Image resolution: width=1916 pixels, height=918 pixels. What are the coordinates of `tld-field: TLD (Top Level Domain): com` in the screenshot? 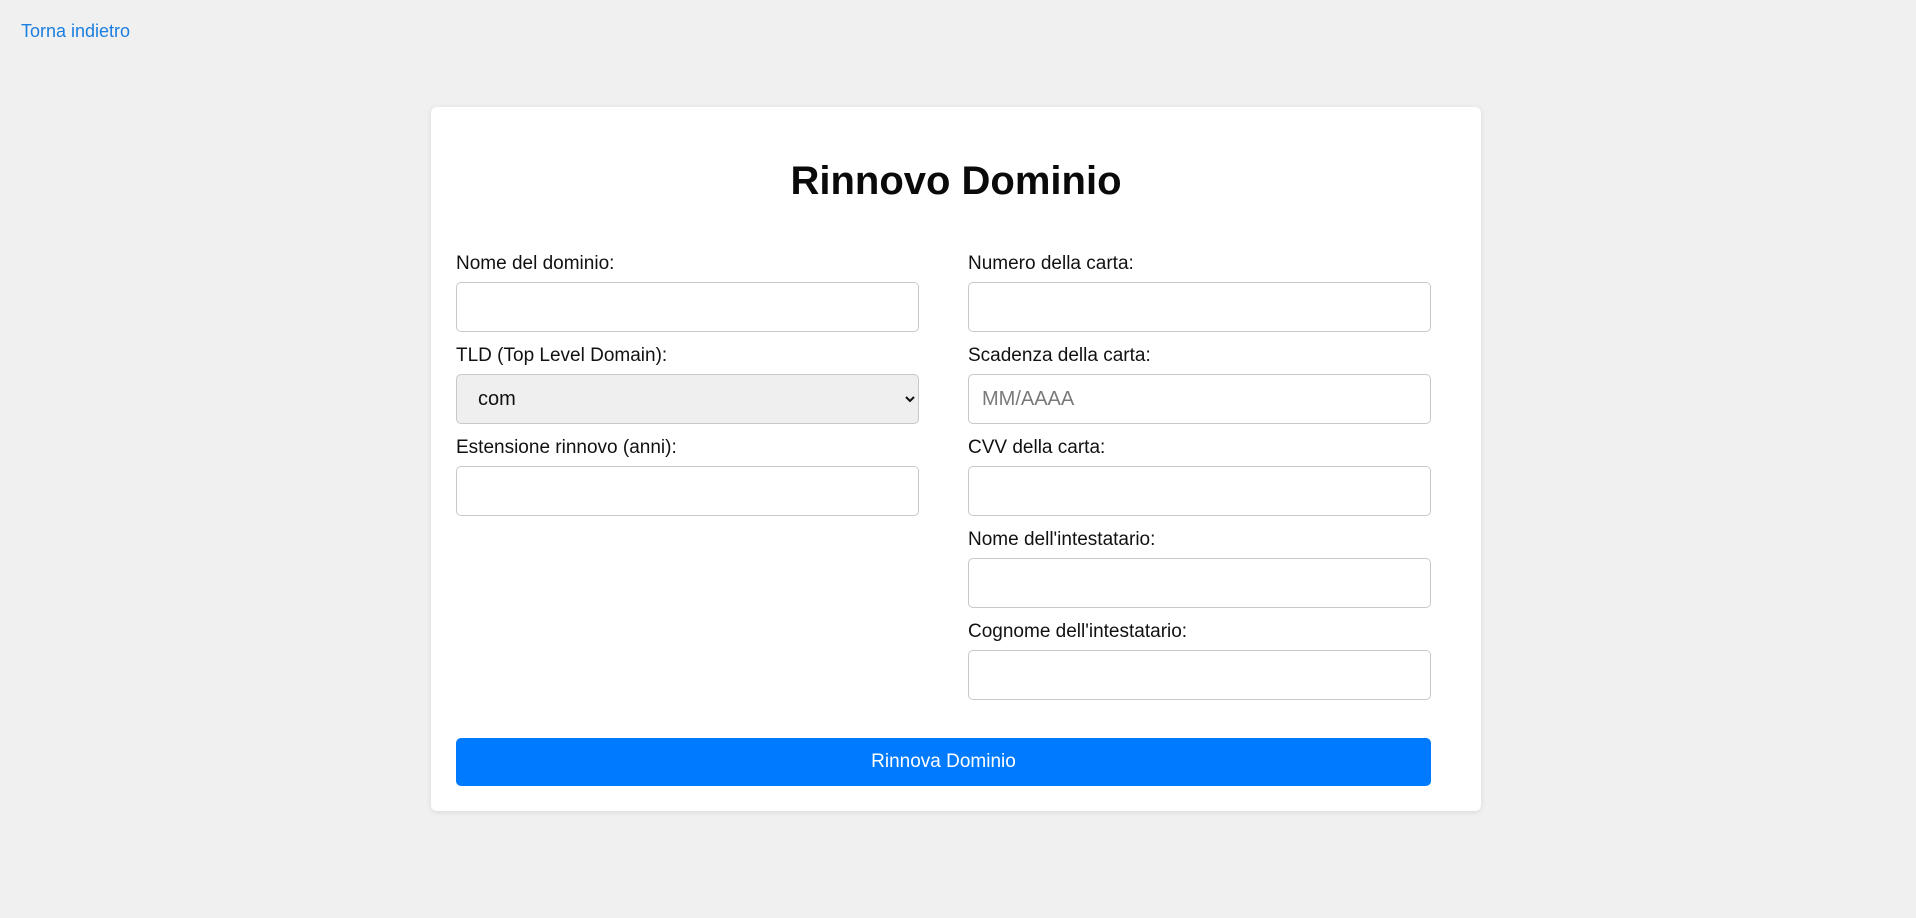 It's located at (687, 384).